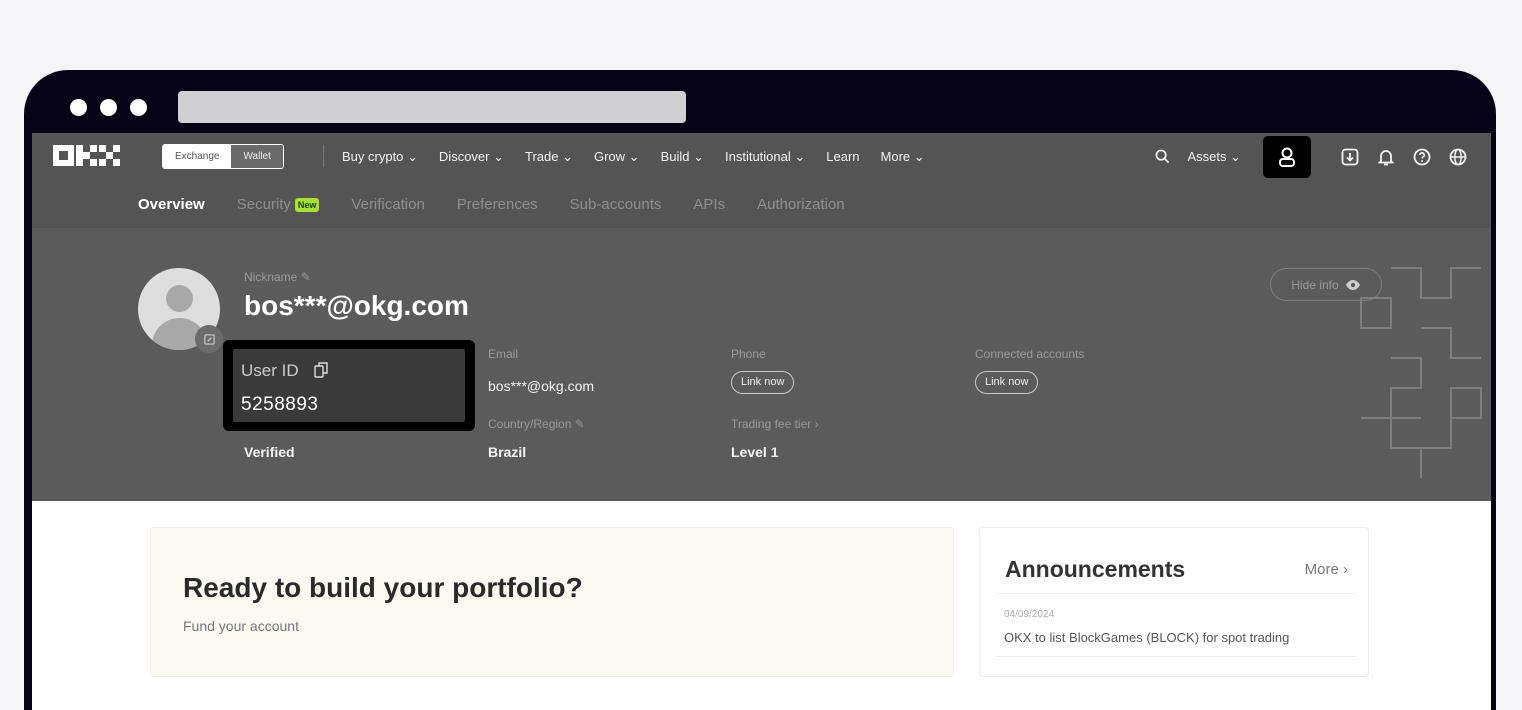  I want to click on email-label: Email, so click(503, 354).